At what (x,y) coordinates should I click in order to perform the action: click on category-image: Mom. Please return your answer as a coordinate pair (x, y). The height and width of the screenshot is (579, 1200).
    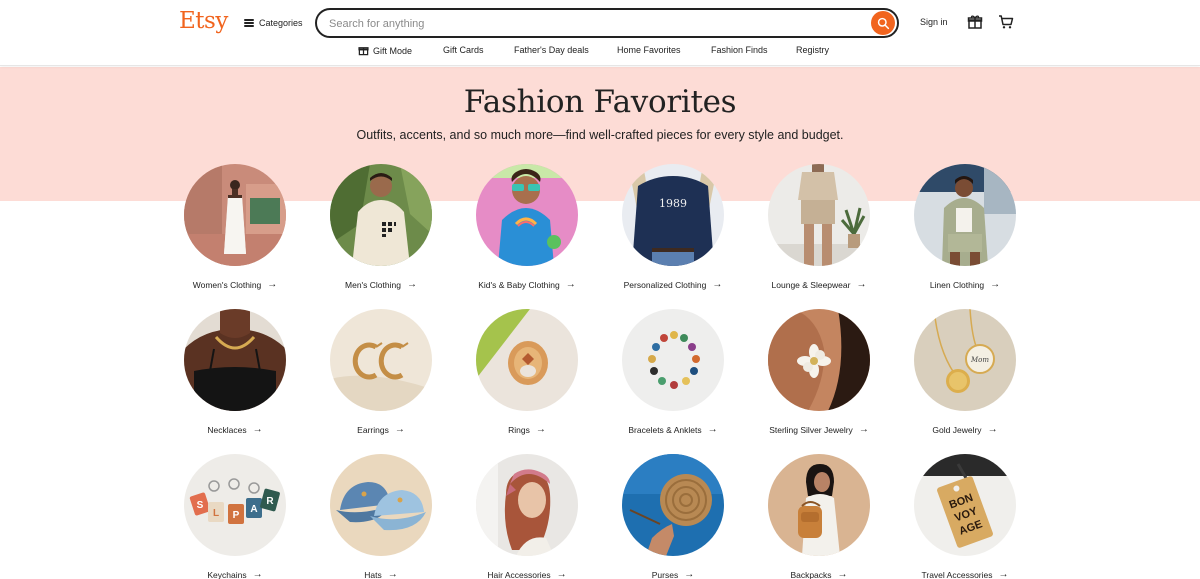
    Looking at the image, I should click on (965, 360).